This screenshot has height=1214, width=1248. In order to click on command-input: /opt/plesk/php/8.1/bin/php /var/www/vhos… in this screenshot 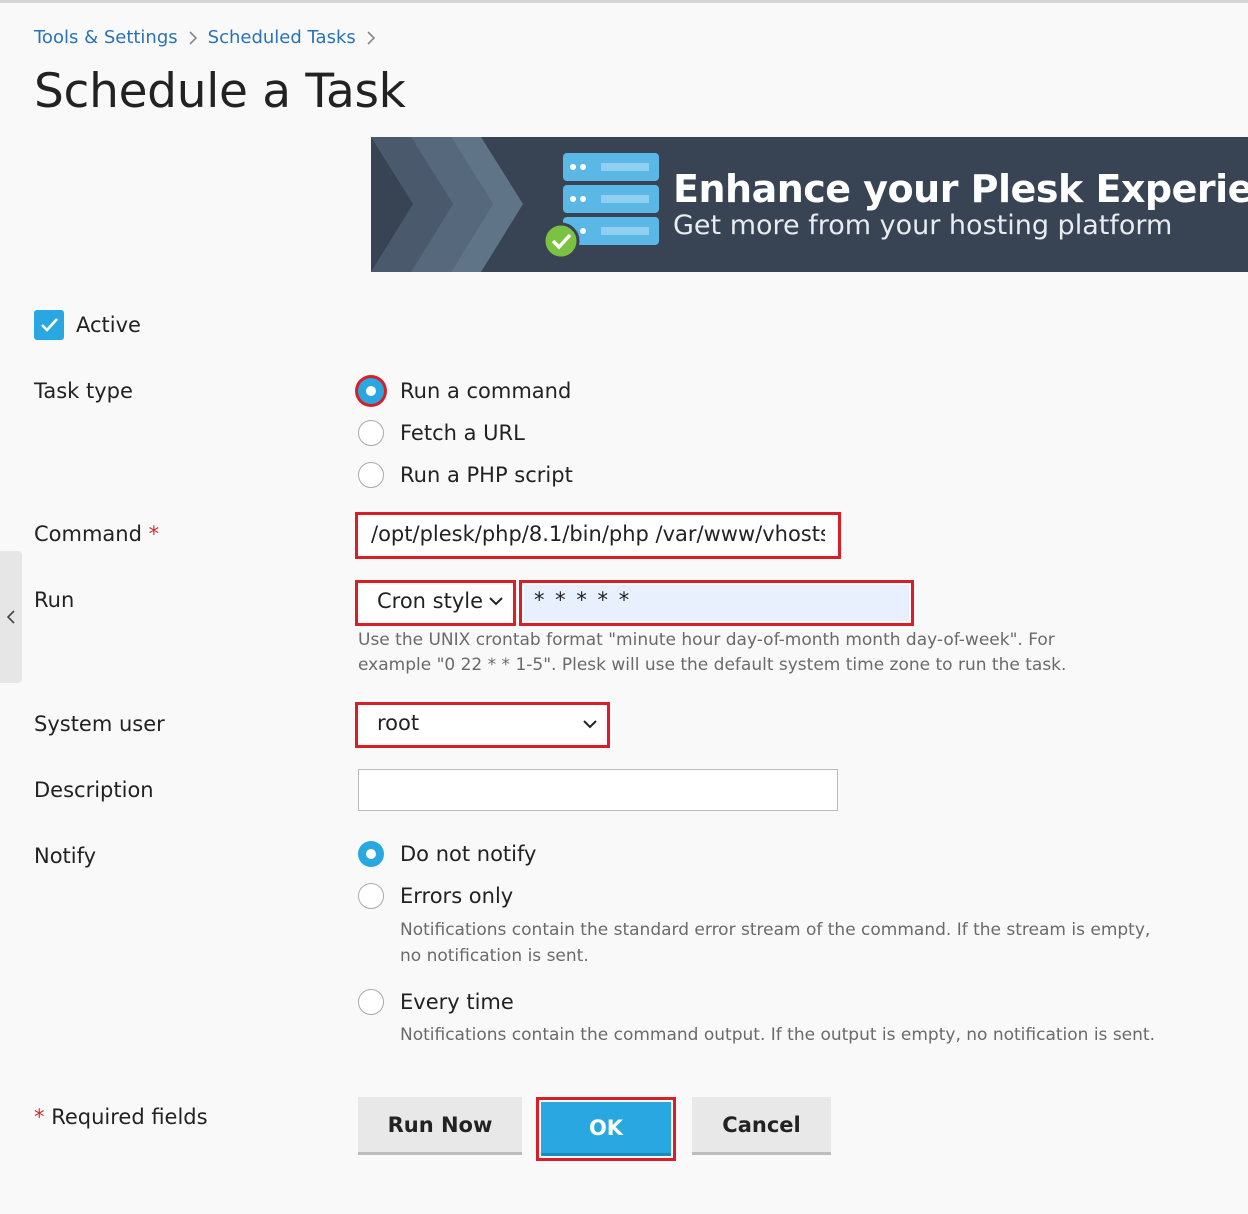, I will do `click(598, 535)`.